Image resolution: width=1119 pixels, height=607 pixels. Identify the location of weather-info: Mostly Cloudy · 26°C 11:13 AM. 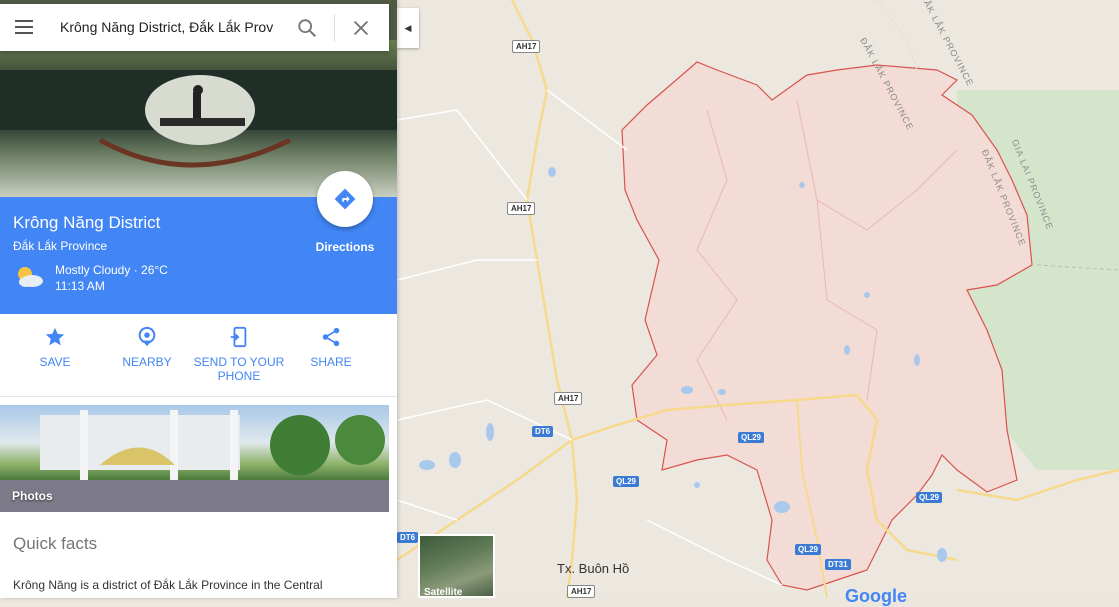
(111, 278).